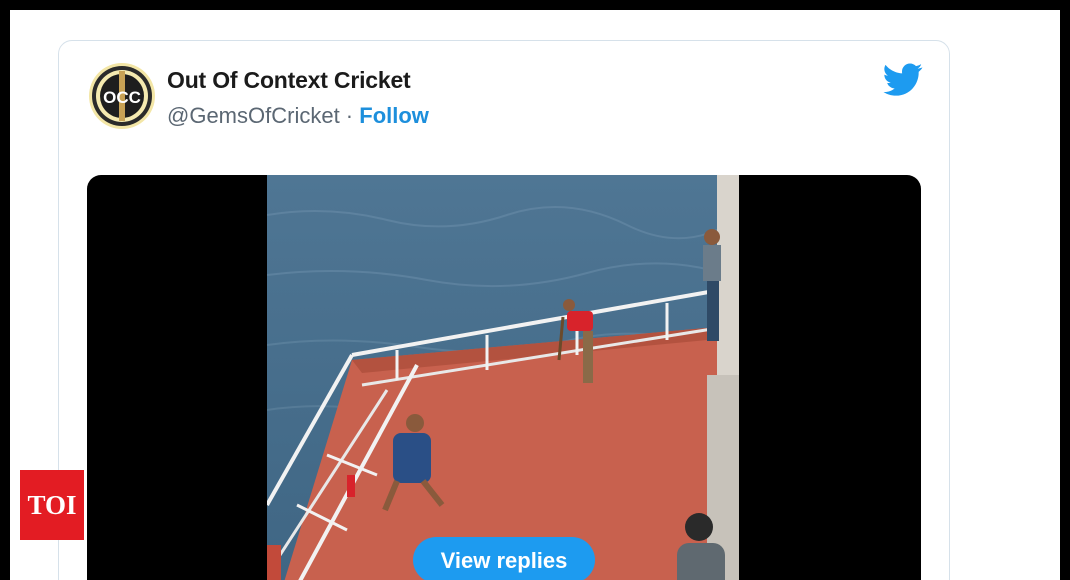  Describe the element at coordinates (52, 505) in the screenshot. I see `toi-watermark-logo: TOI` at that location.